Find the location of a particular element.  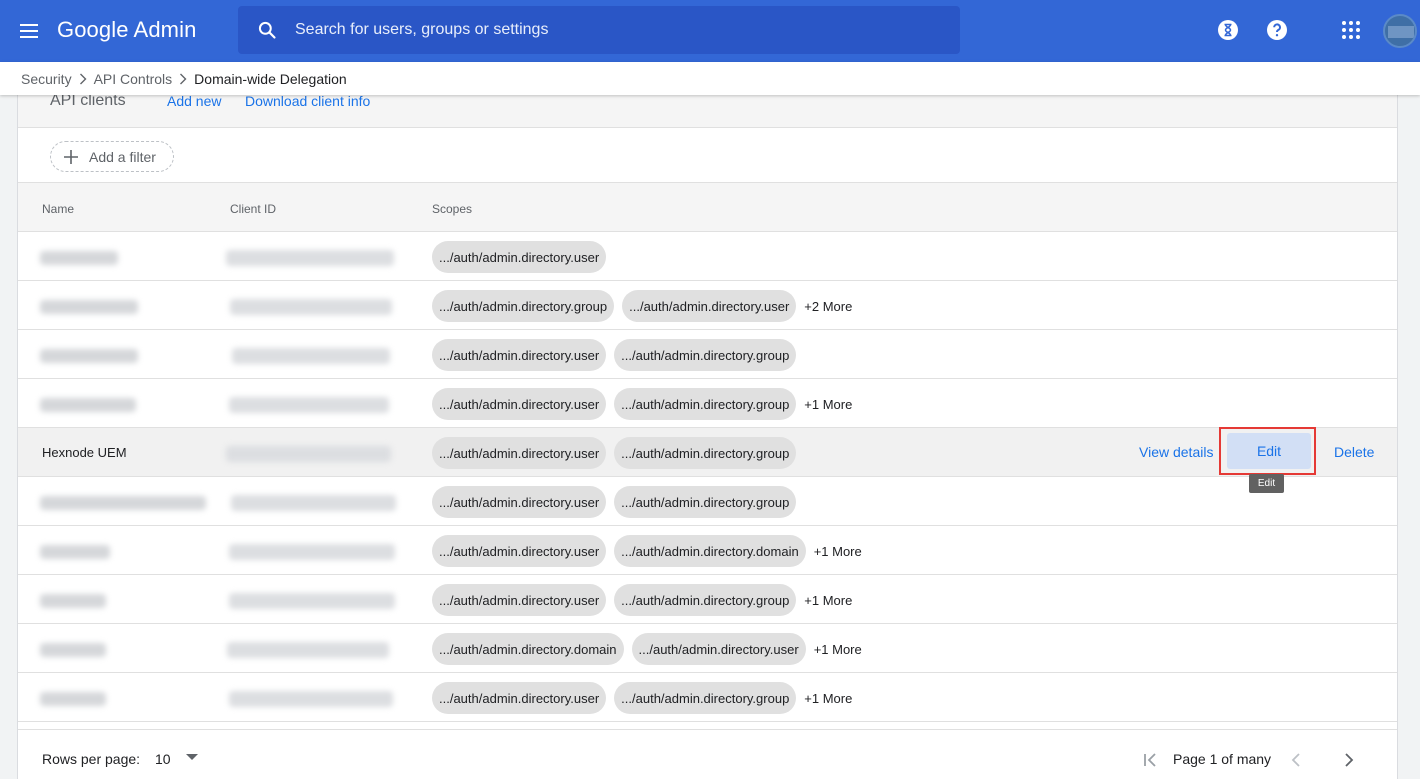

download-client-info-link: Download client info is located at coordinates (307, 101).